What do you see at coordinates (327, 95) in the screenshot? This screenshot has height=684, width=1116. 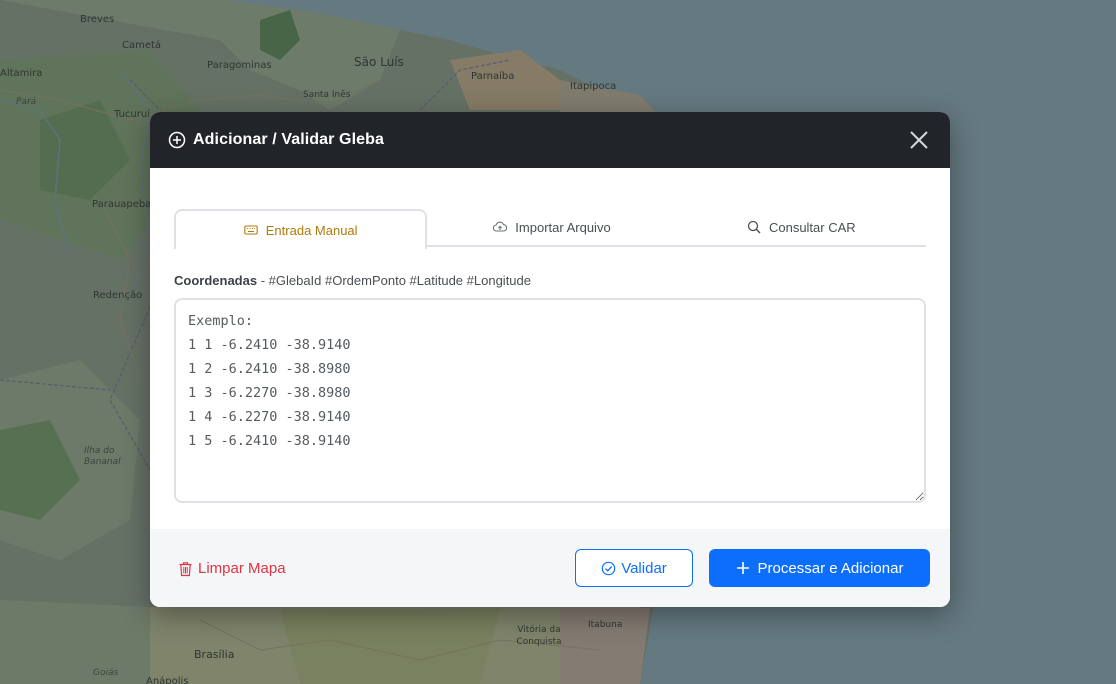 I see `map-label: Santa Inês` at bounding box center [327, 95].